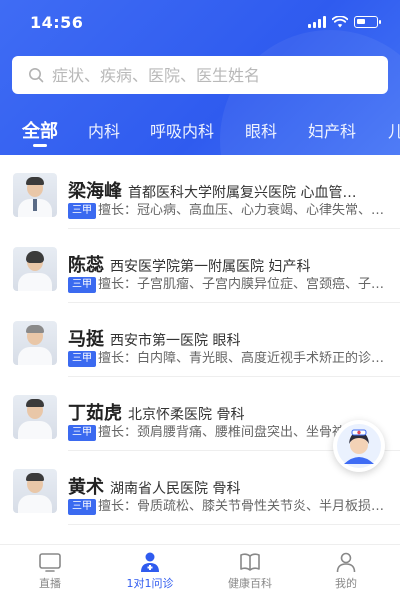  What do you see at coordinates (250, 562) in the screenshot?
I see `book-icon` at bounding box center [250, 562].